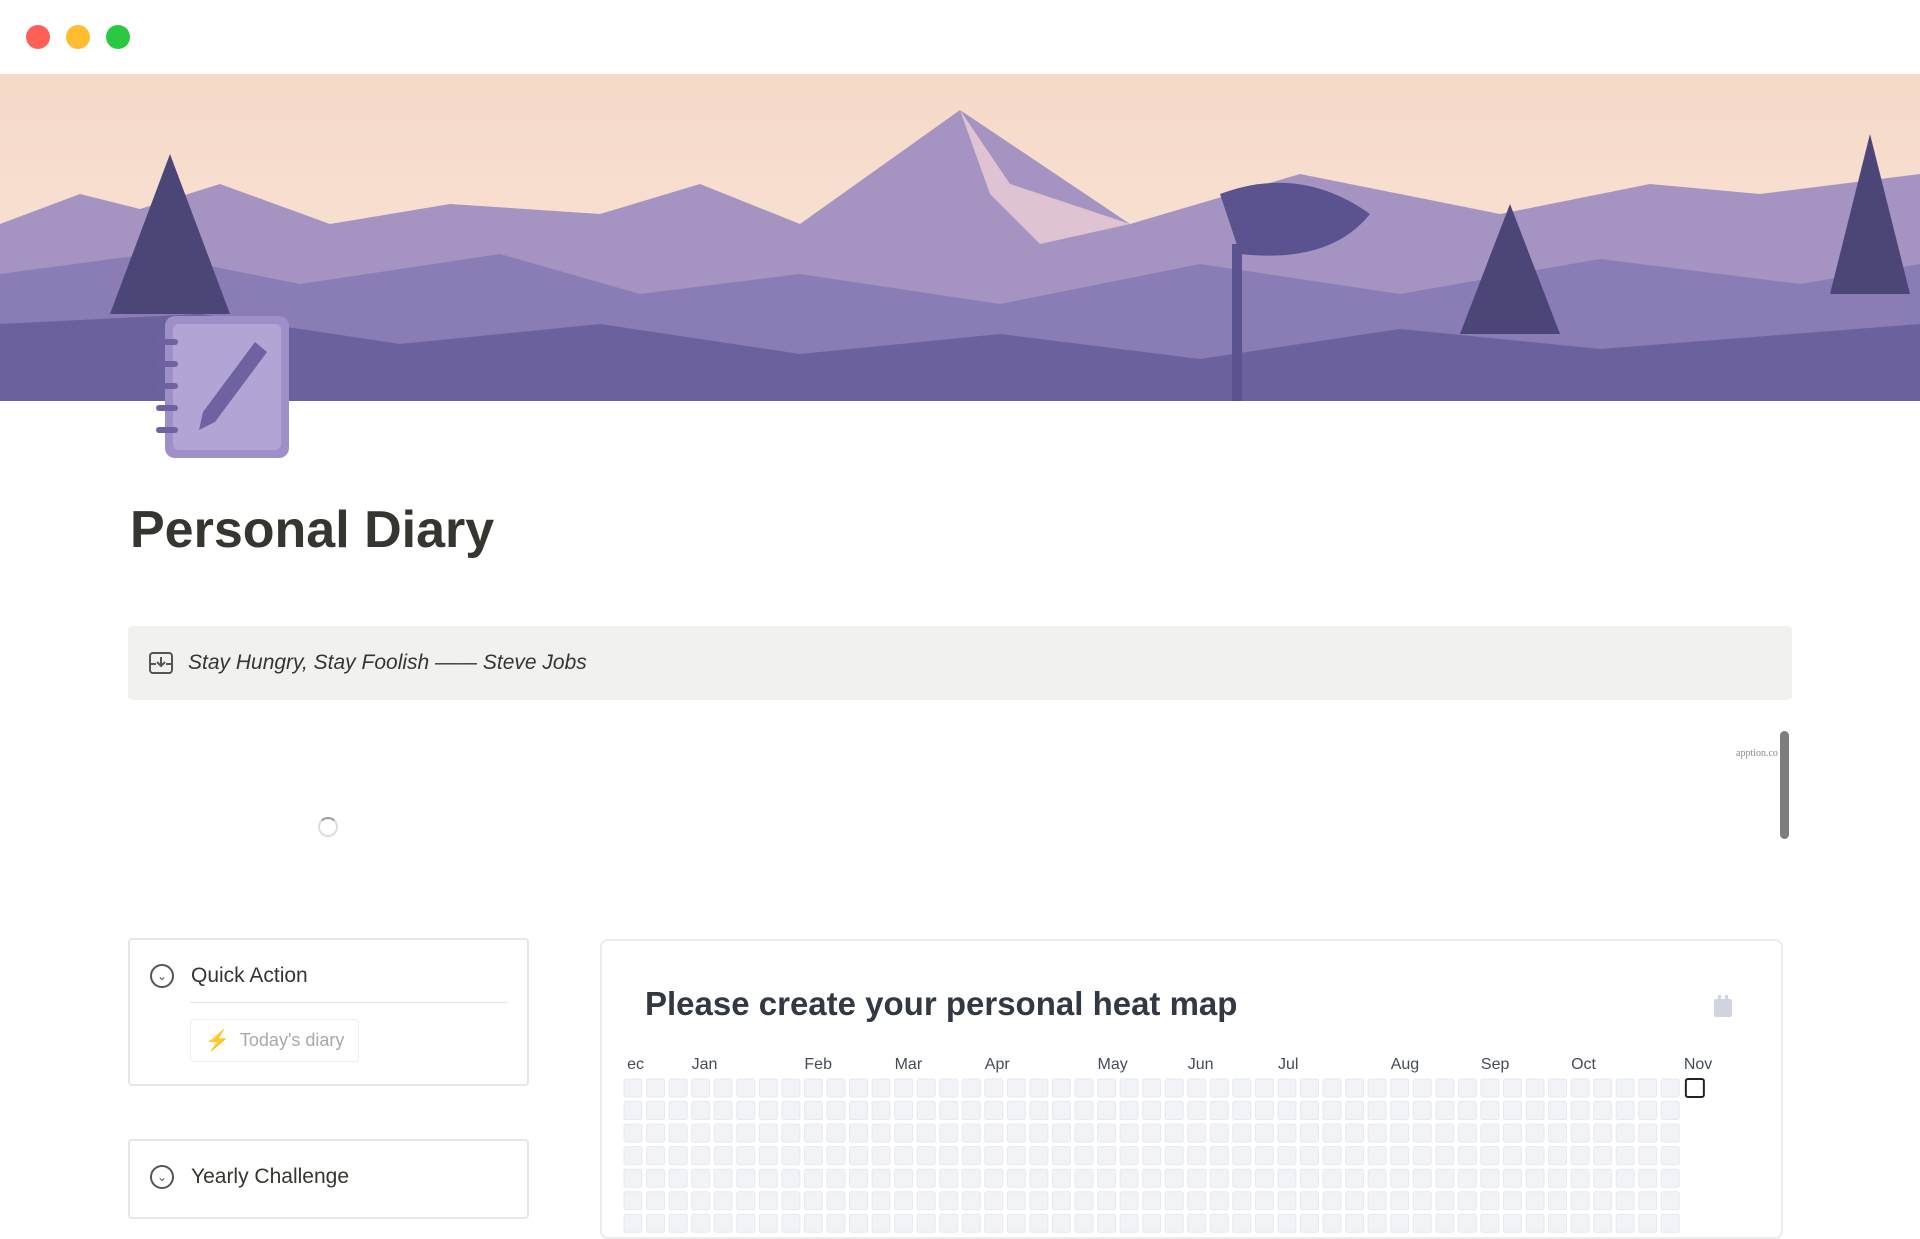 The height and width of the screenshot is (1239, 1920). What do you see at coordinates (225, 388) in the screenshot?
I see `notebook-pencil-icon` at bounding box center [225, 388].